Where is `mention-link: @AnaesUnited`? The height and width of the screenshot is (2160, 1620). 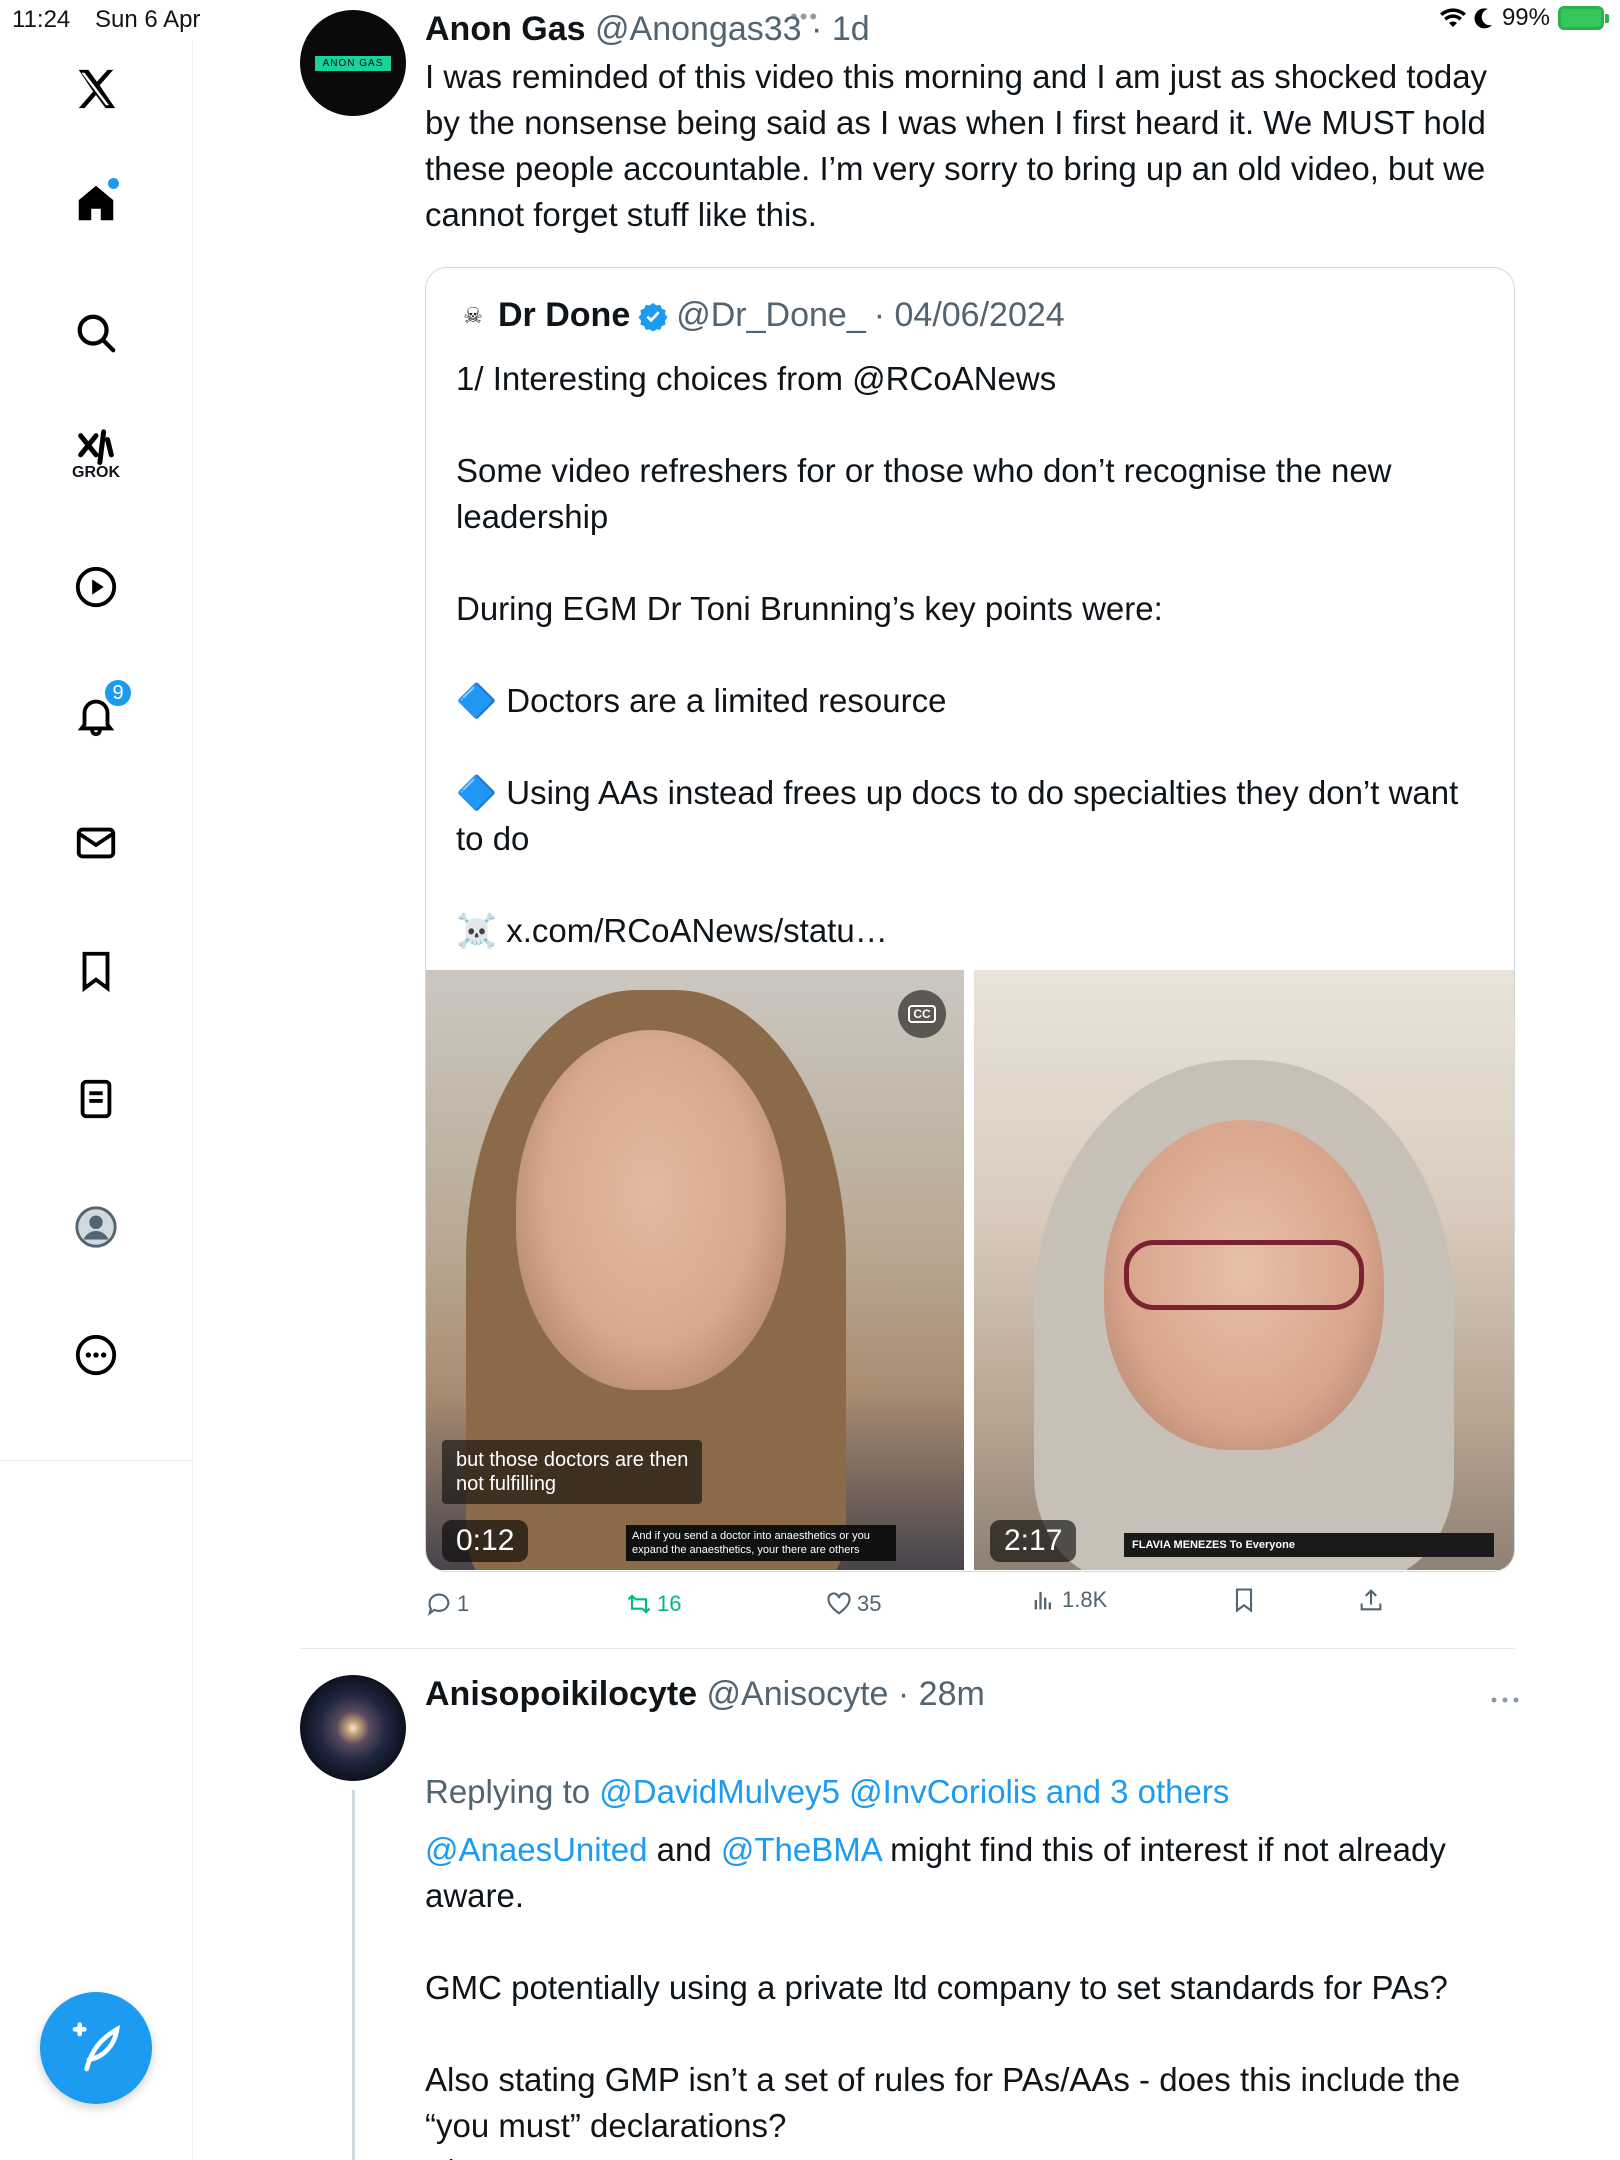
mention-link: @AnaesUnited is located at coordinates (536, 1849).